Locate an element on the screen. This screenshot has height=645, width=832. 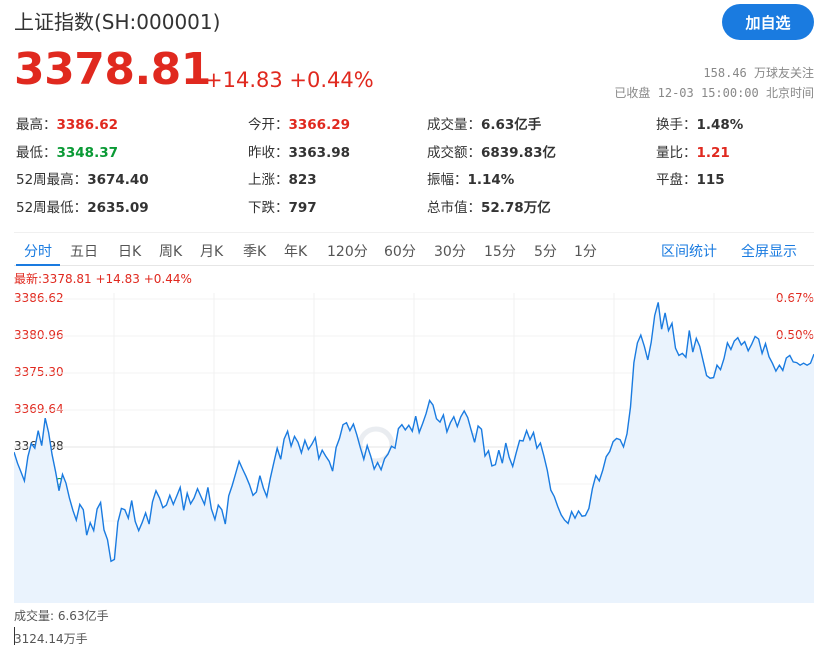
tab-4: 月K is located at coordinates (211, 251).